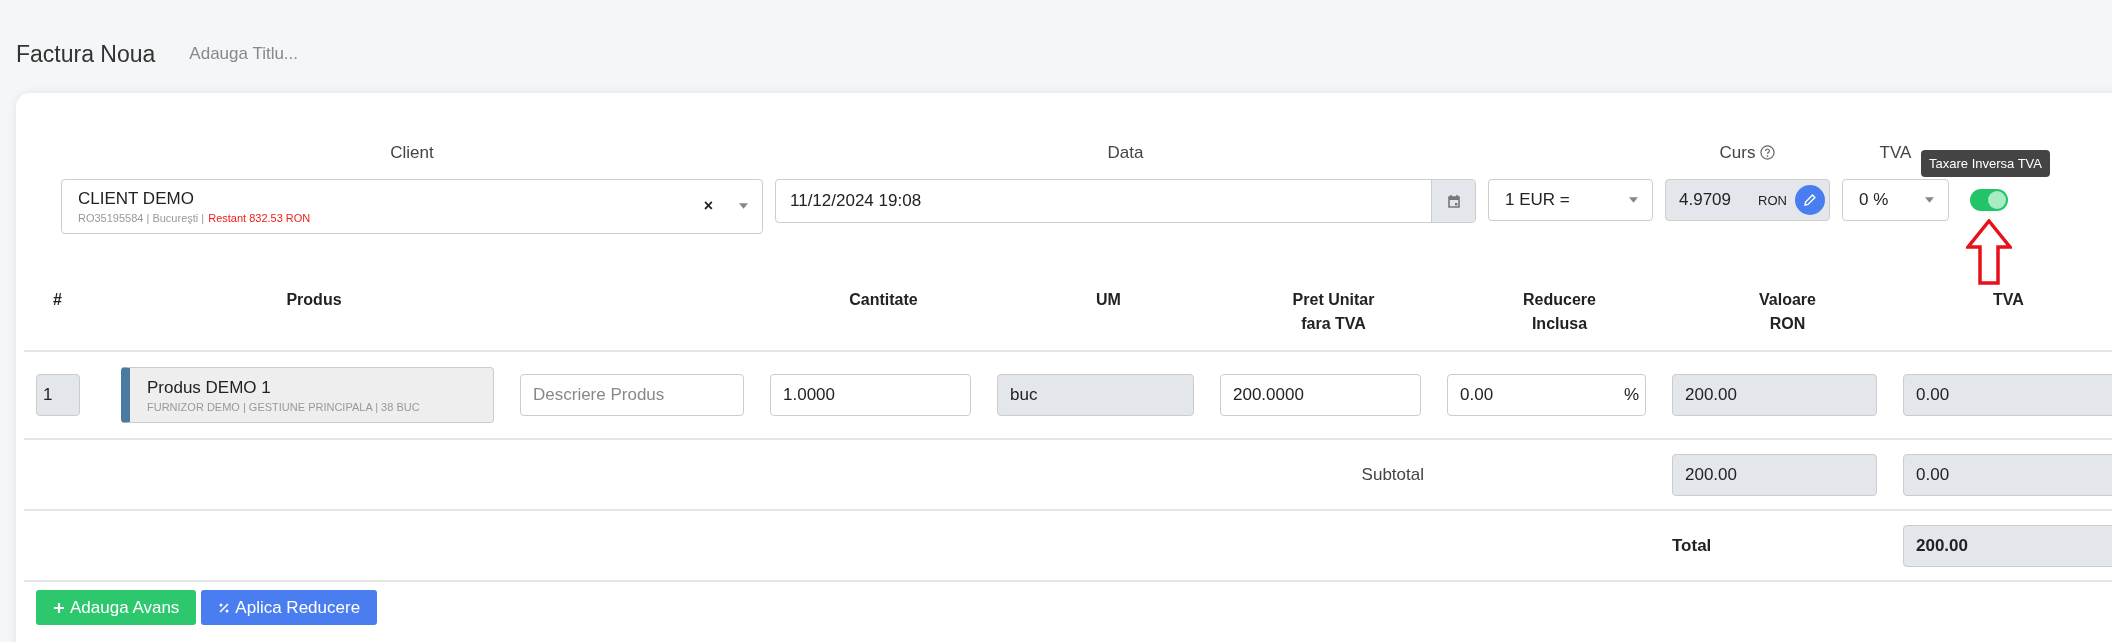 The width and height of the screenshot is (2112, 642). Describe the element at coordinates (412, 153) in the screenshot. I see `field-label: Client` at that location.